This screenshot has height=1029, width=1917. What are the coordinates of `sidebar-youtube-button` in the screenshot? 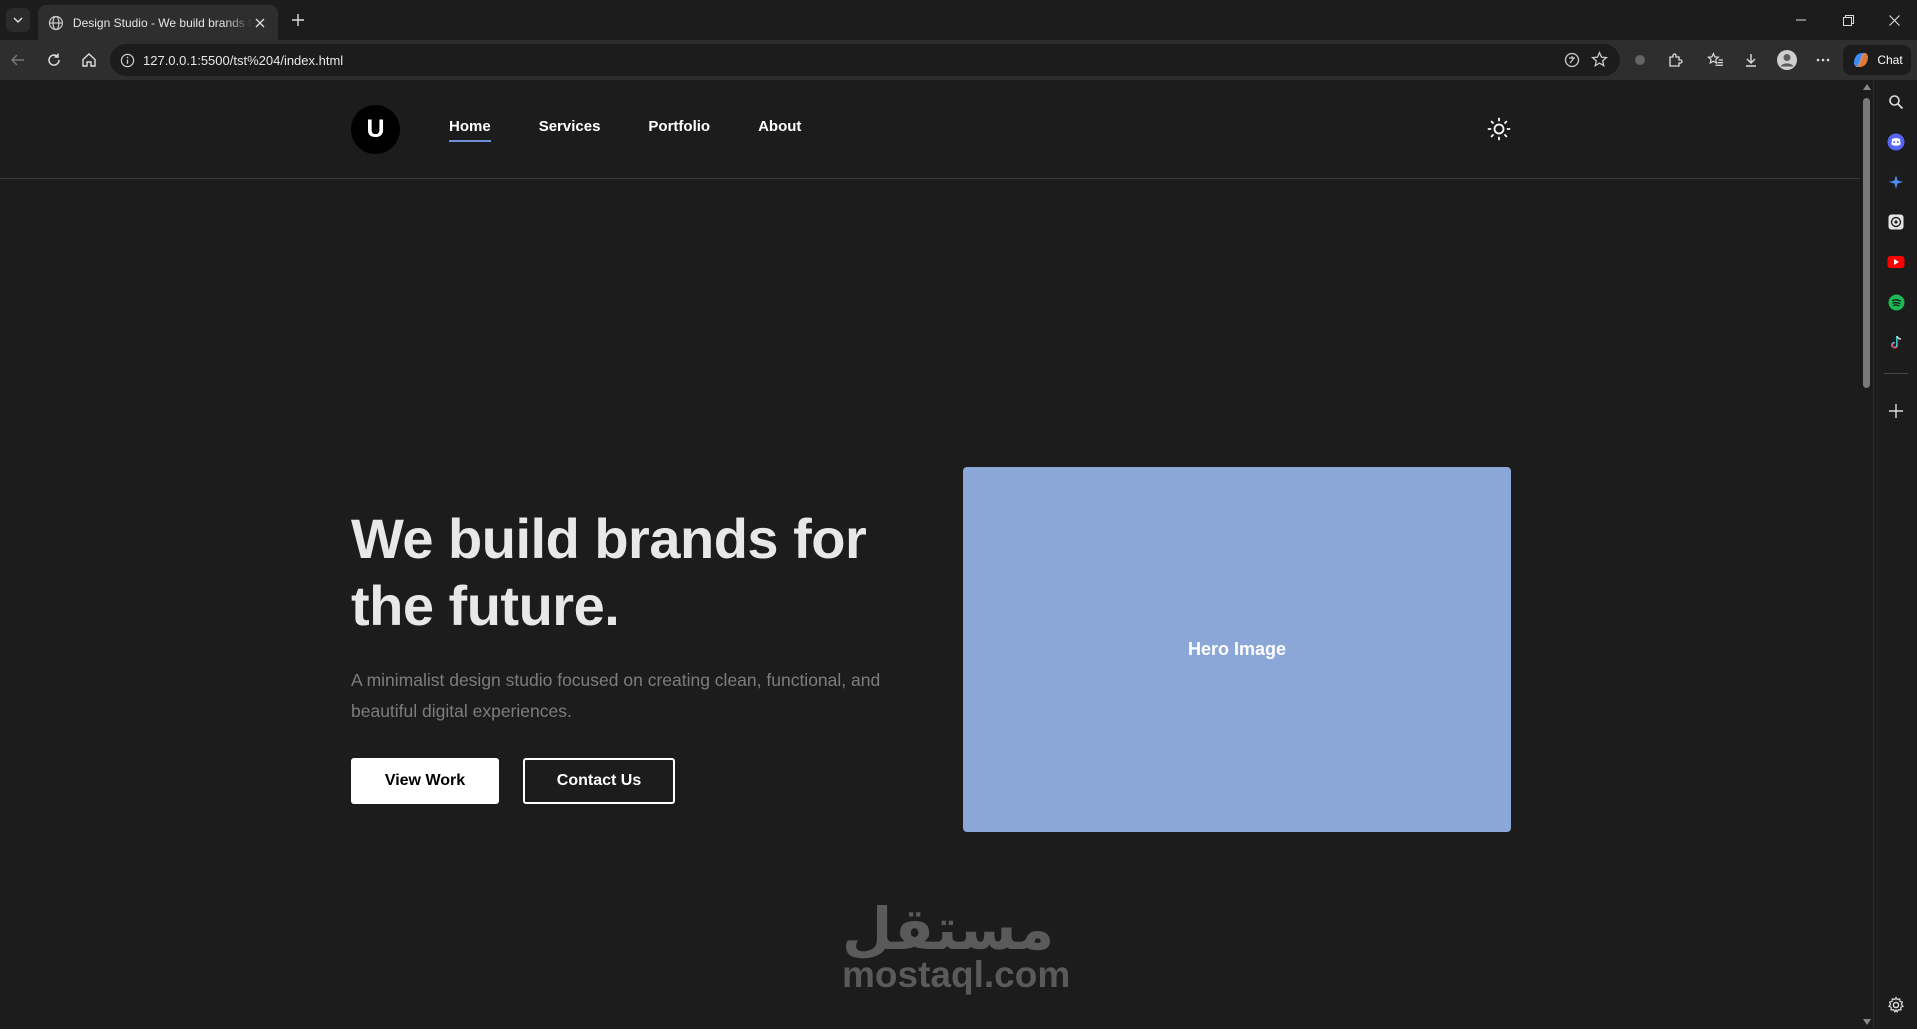 It's located at (1896, 262).